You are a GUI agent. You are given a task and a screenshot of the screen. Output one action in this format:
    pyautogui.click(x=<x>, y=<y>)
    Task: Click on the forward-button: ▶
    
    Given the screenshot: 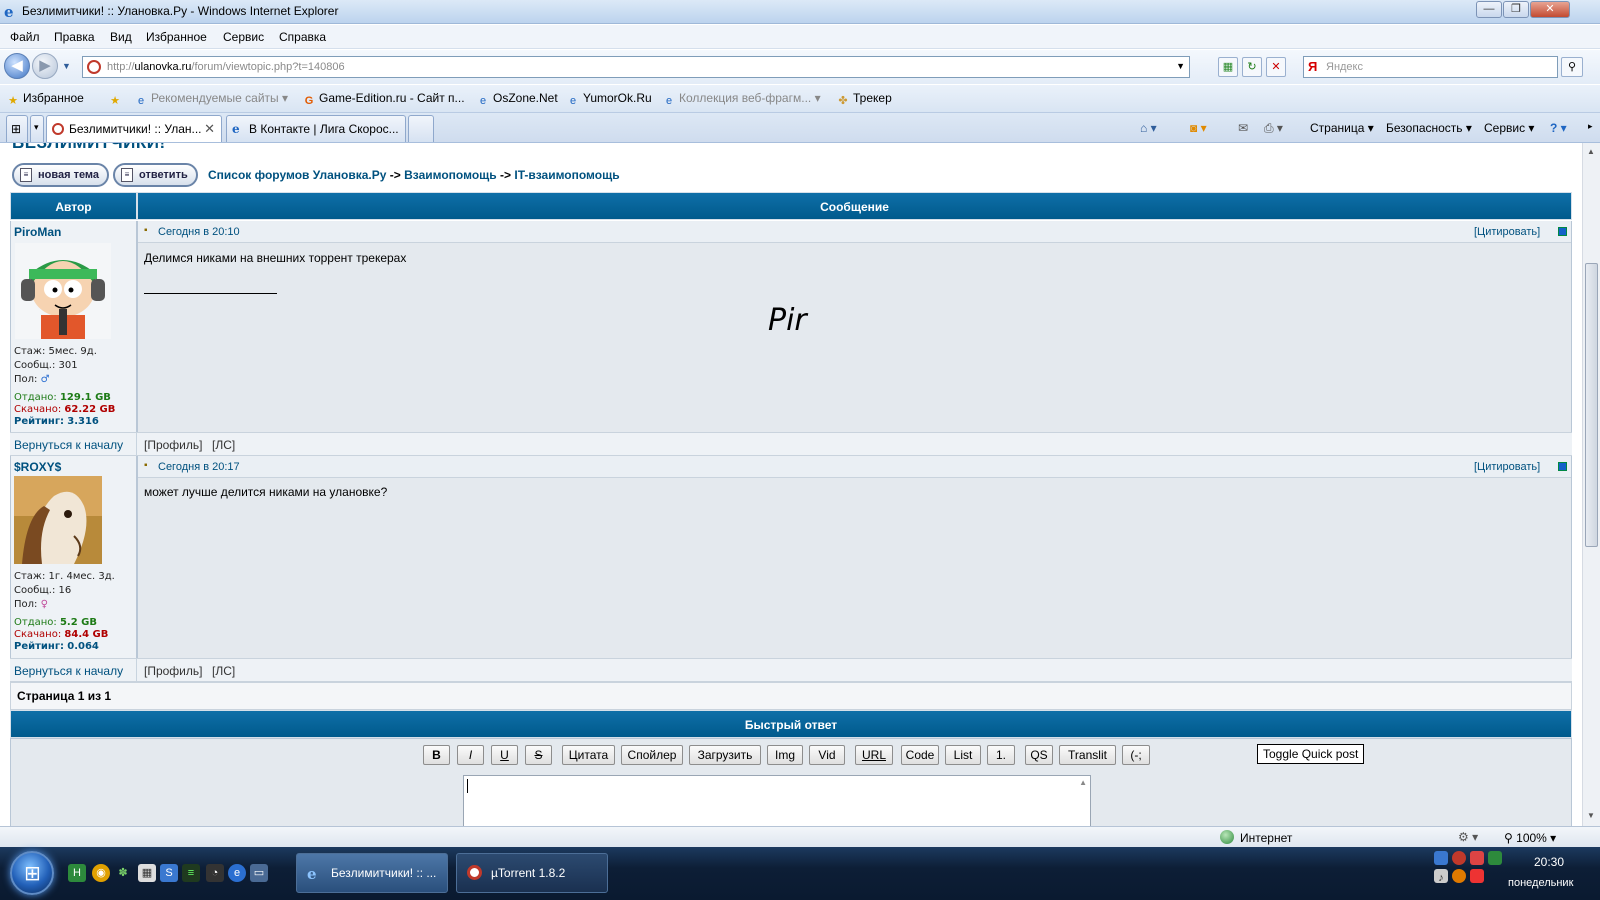 What is the action you would take?
    pyautogui.click(x=45, y=66)
    